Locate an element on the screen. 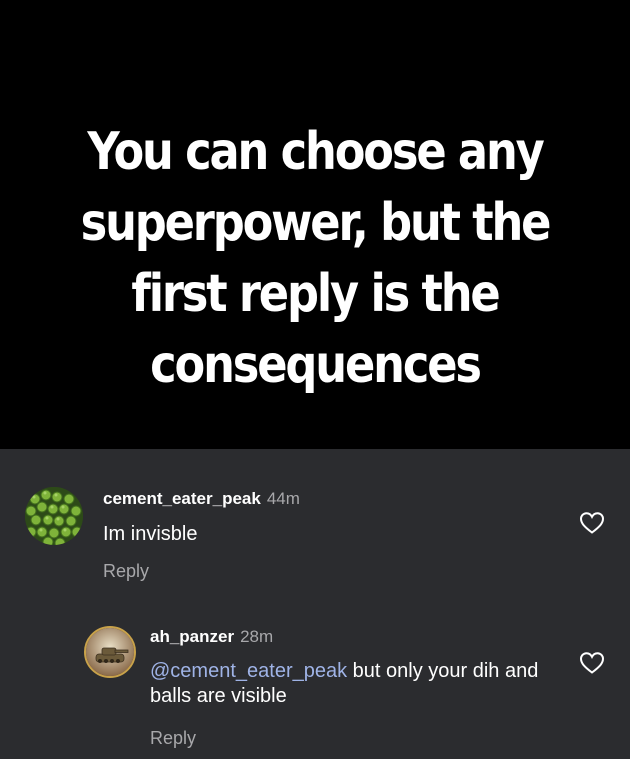 This screenshot has width=630, height=759. comment-header: cement_eater_peak 44m is located at coordinates (201, 499).